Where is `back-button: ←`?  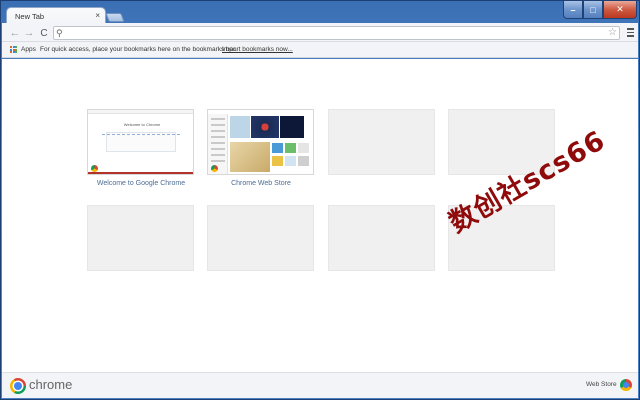 back-button: ← is located at coordinates (15, 33).